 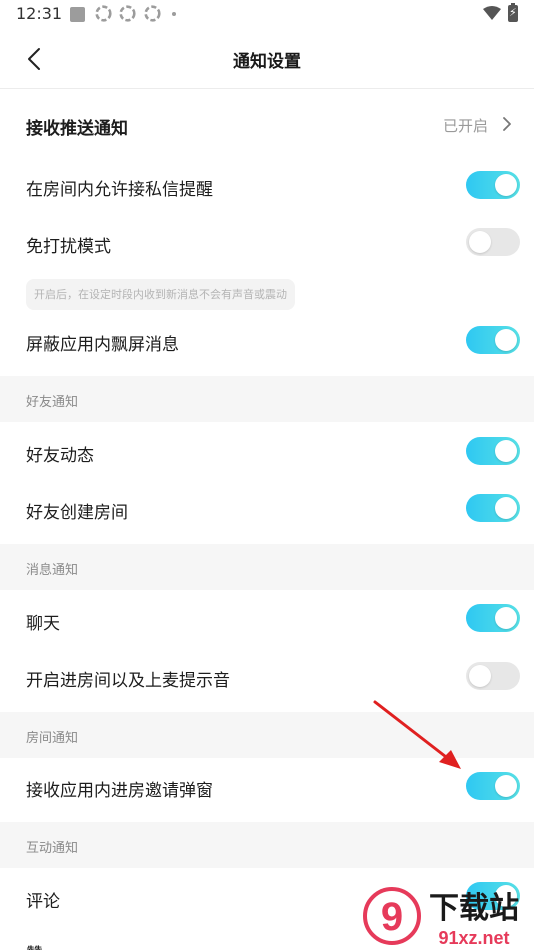 What do you see at coordinates (267, 344) in the screenshot?
I see `block-float-row: 屏蔽应用内飘屏消息` at bounding box center [267, 344].